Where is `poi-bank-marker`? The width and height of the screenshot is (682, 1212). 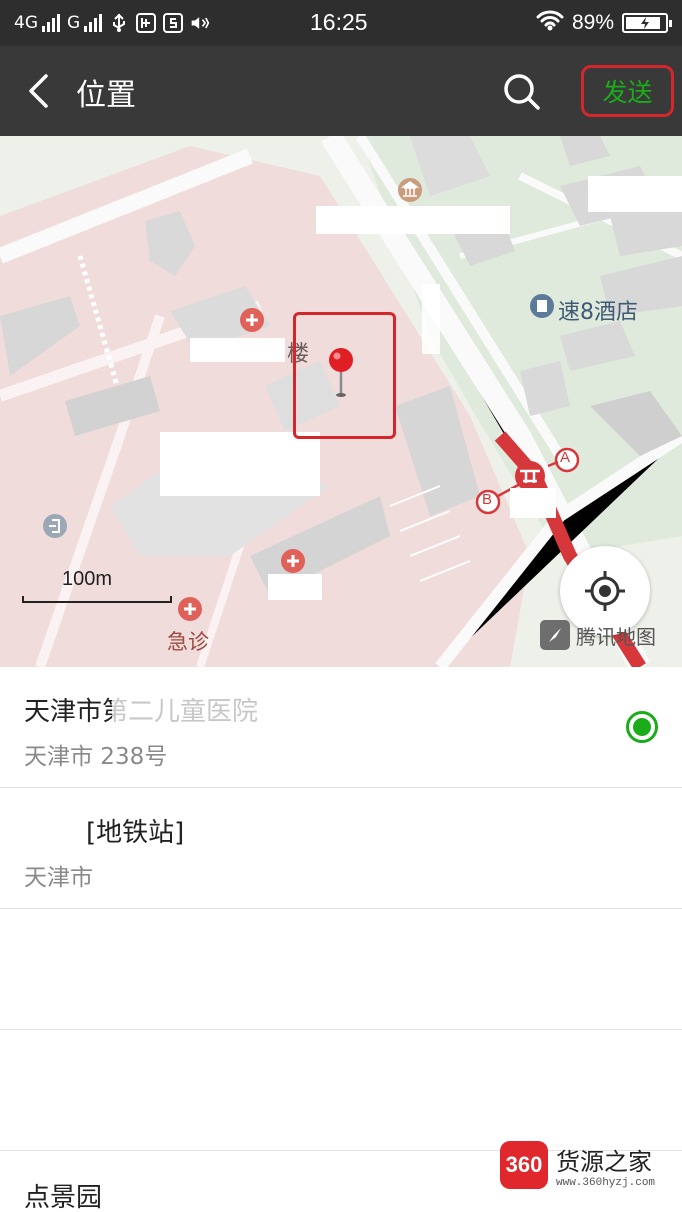
poi-bank-marker is located at coordinates (410, 190).